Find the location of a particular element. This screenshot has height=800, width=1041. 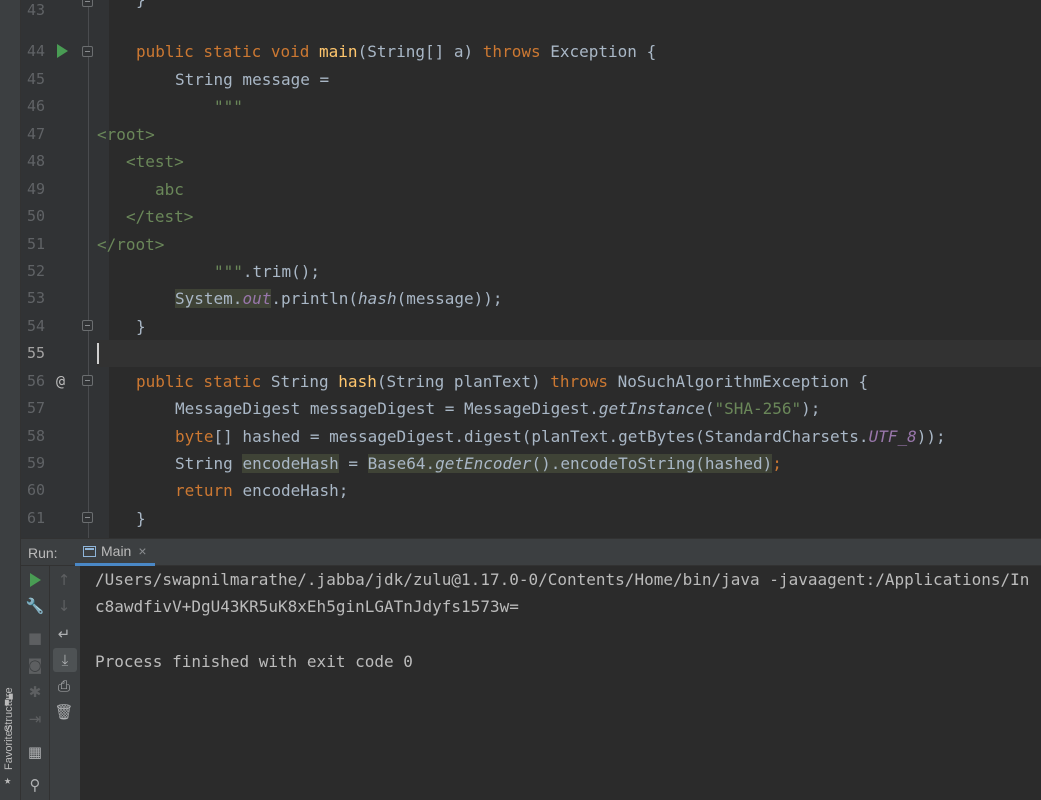

close-icon: × is located at coordinates (142, 551).